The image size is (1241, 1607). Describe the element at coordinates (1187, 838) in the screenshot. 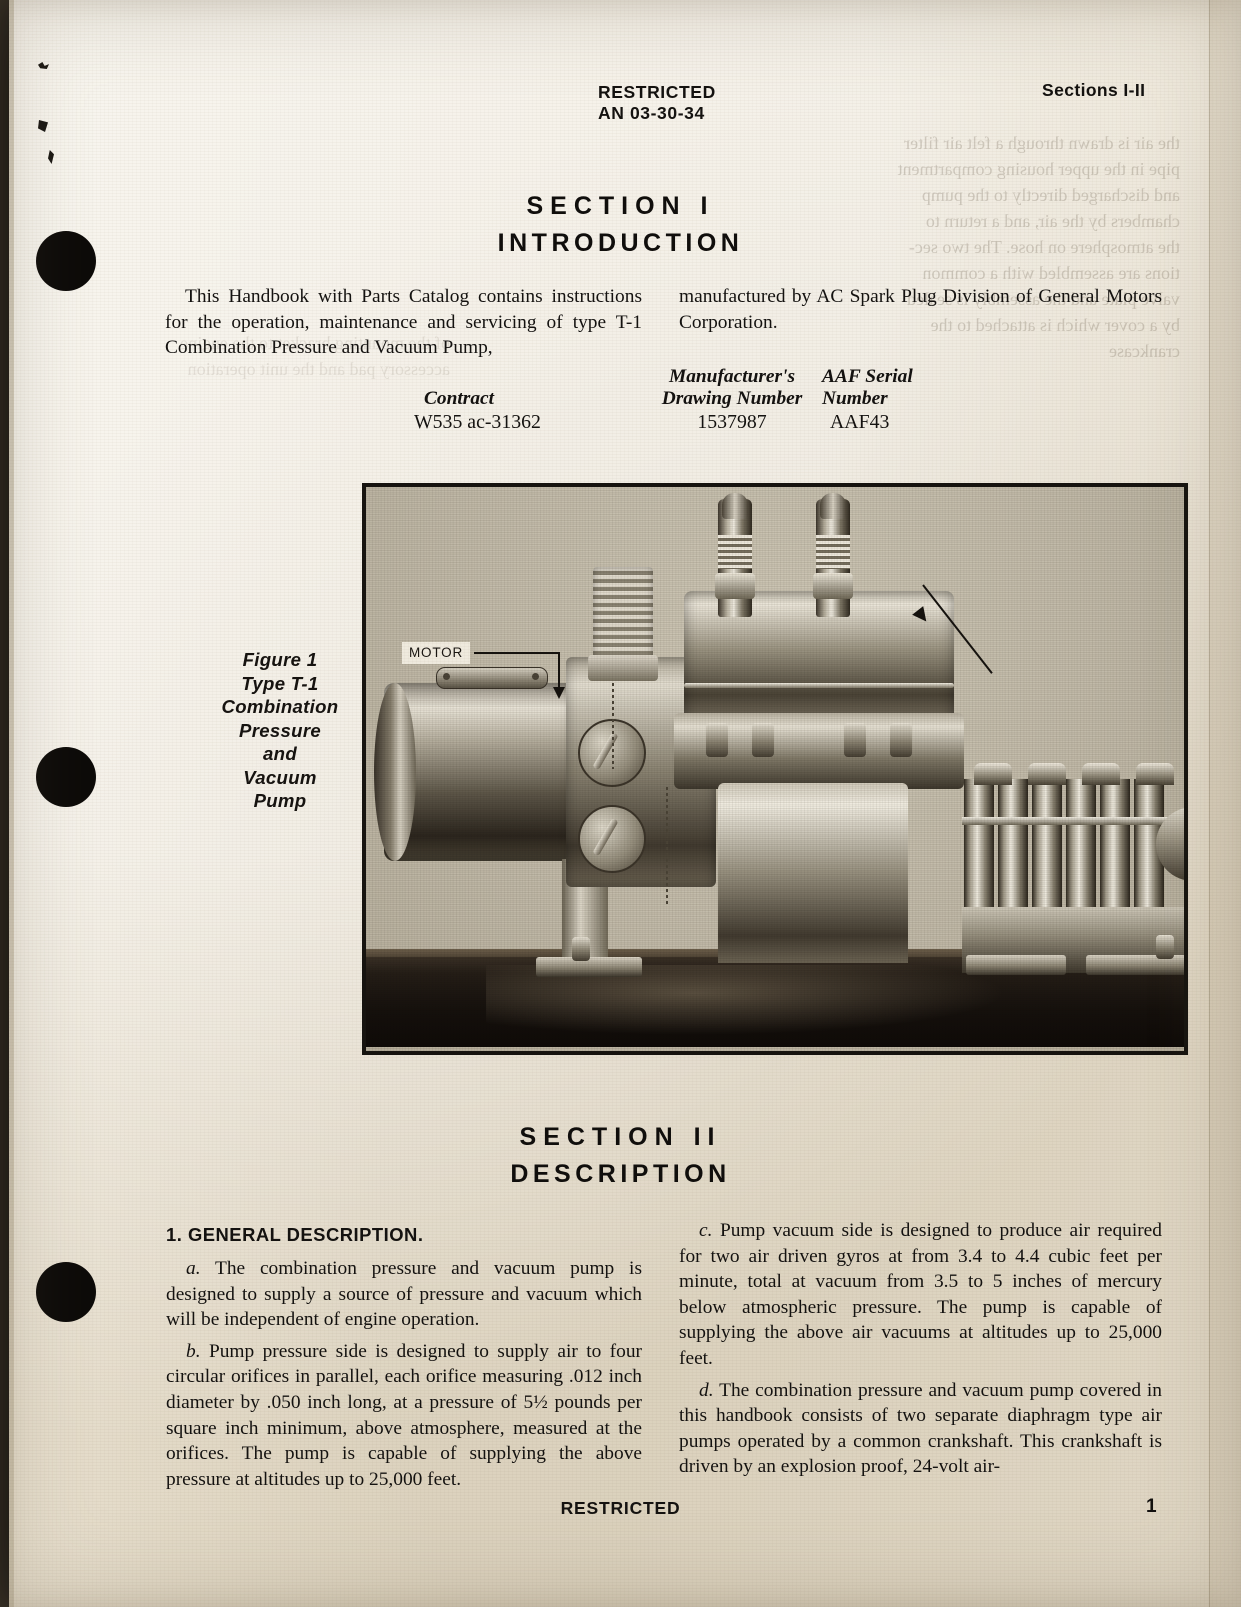

I see `inlet-marking-text: IN` at that location.